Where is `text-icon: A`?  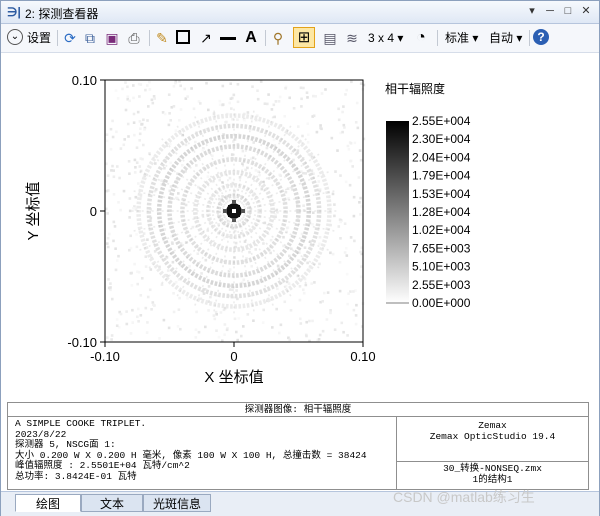
text-icon: A is located at coordinates (251, 38).